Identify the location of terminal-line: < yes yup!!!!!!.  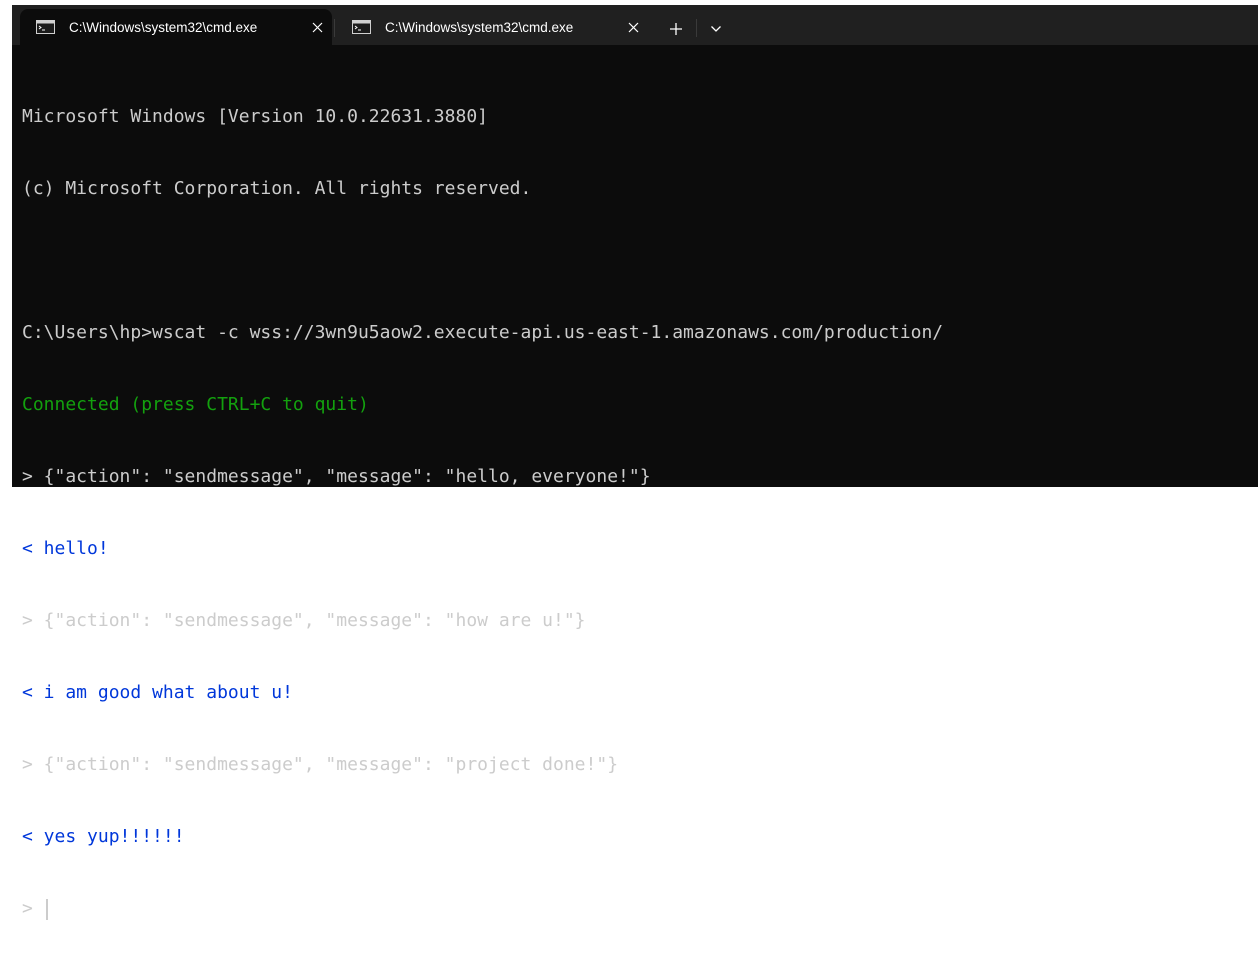
(103, 836).